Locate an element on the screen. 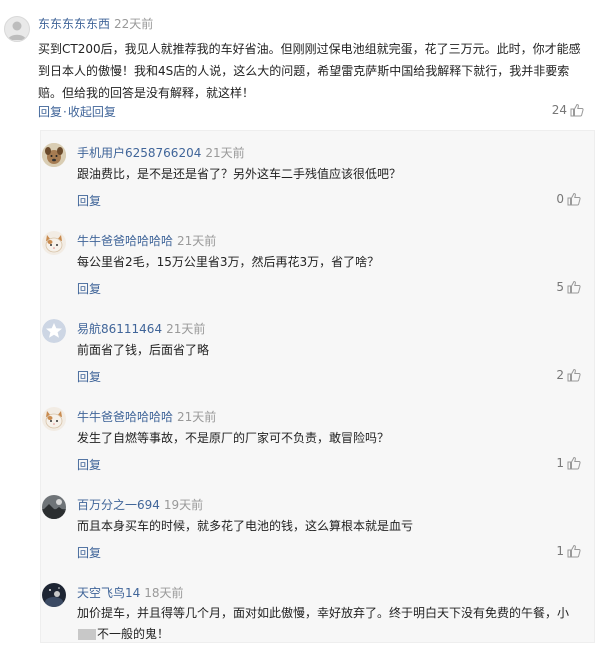  username-link: 手机用户6258766204 is located at coordinates (139, 153).